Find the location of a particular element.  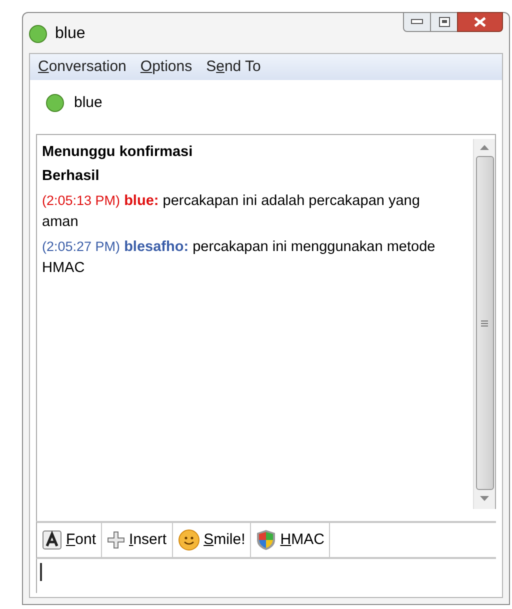

toolbar-button: Font is located at coordinates (69, 540).